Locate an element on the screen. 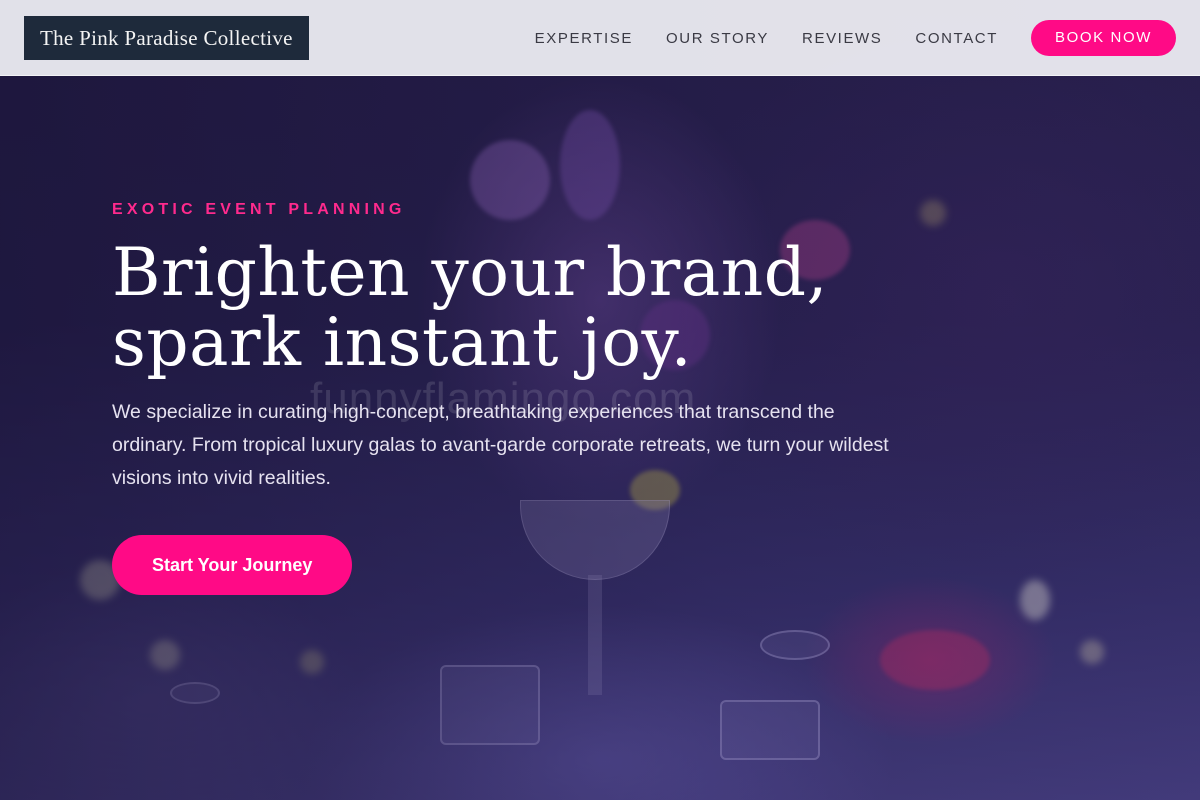 Image resolution: width=1200 pixels, height=800 pixels. nav-link-expertise: EXPERTISE is located at coordinates (584, 38).